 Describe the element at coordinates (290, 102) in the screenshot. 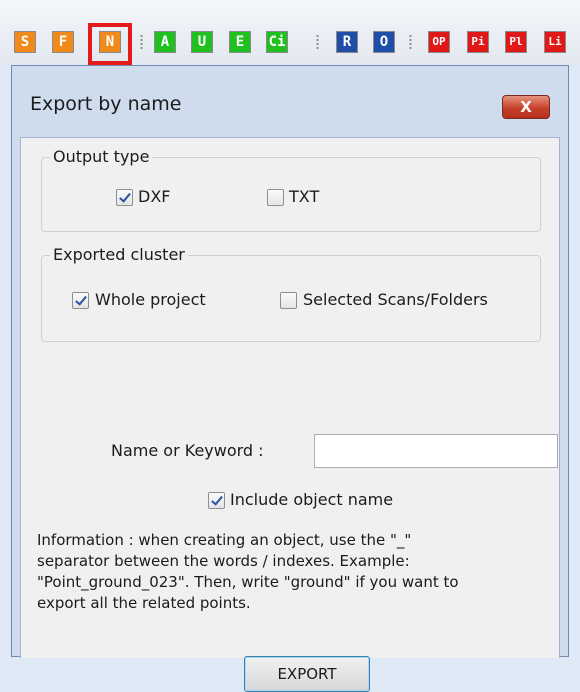

I see `dialog-titlebar: Export by name X` at that location.